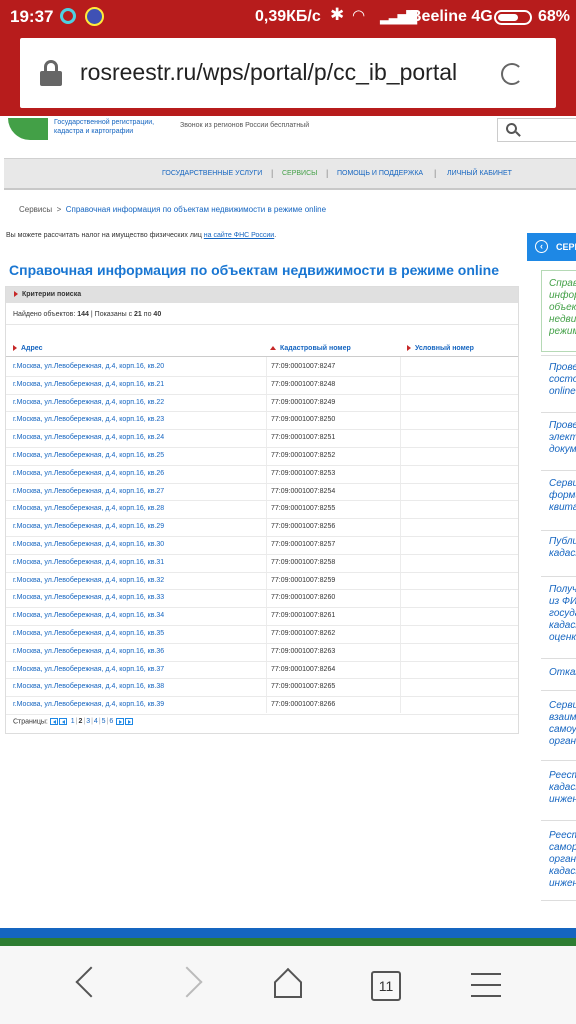  I want to click on page-link: 6, so click(111, 721).